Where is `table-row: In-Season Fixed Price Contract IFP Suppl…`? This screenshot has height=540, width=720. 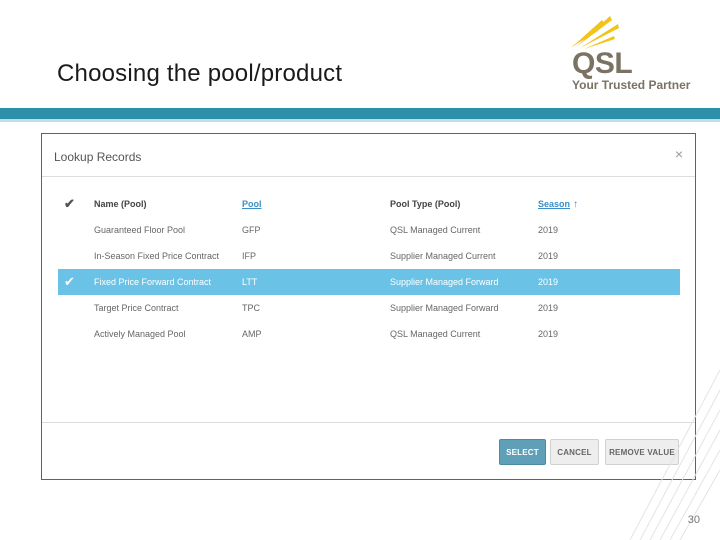
table-row: In-Season Fixed Price Contract IFP Suppl… is located at coordinates (369, 256).